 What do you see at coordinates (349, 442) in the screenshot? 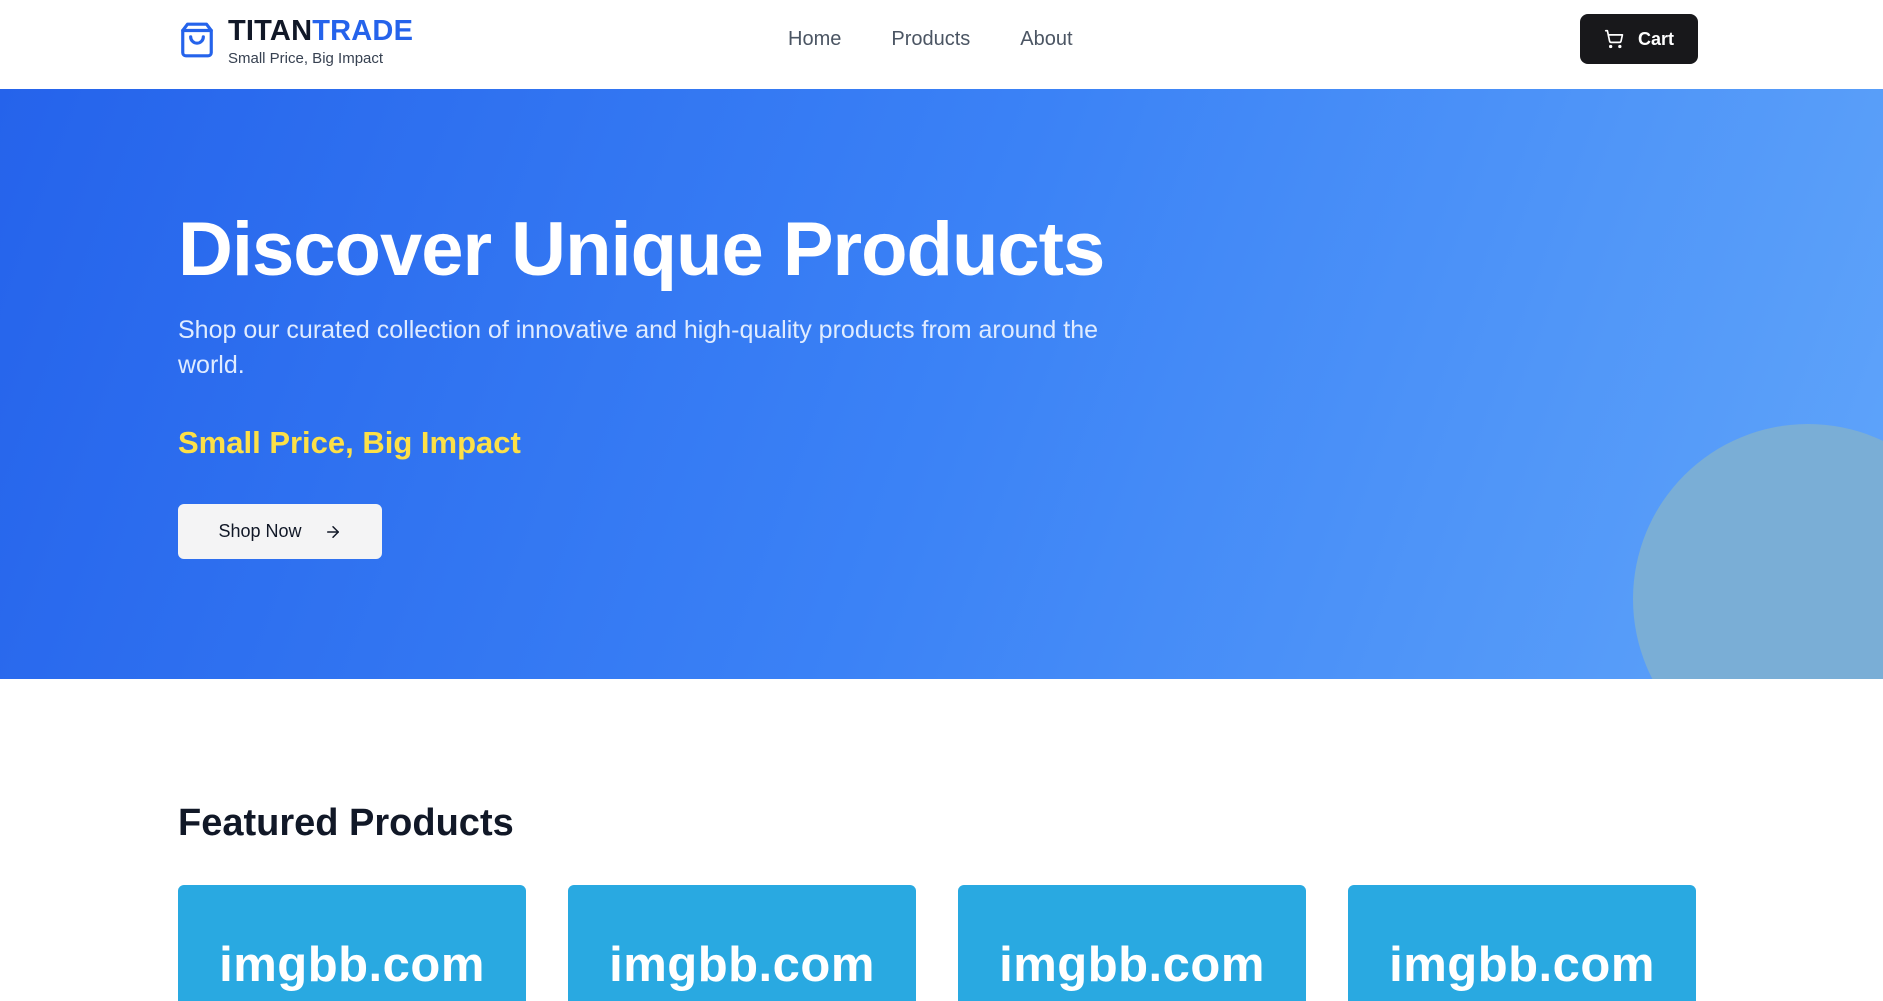
I see `hero-tagline: Small Price, Big Impact` at bounding box center [349, 442].